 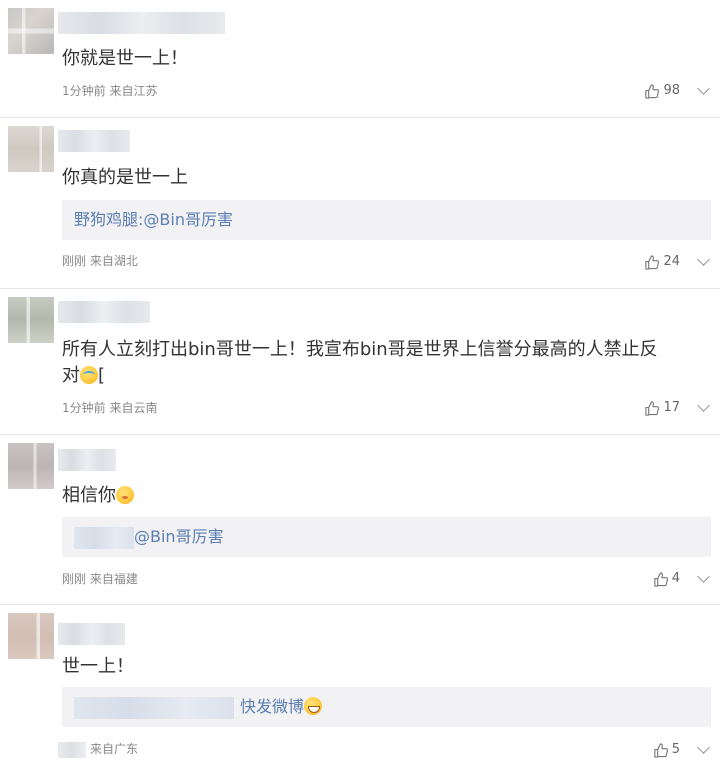 What do you see at coordinates (383, 496) in the screenshot?
I see `comment-text: 相信你` at bounding box center [383, 496].